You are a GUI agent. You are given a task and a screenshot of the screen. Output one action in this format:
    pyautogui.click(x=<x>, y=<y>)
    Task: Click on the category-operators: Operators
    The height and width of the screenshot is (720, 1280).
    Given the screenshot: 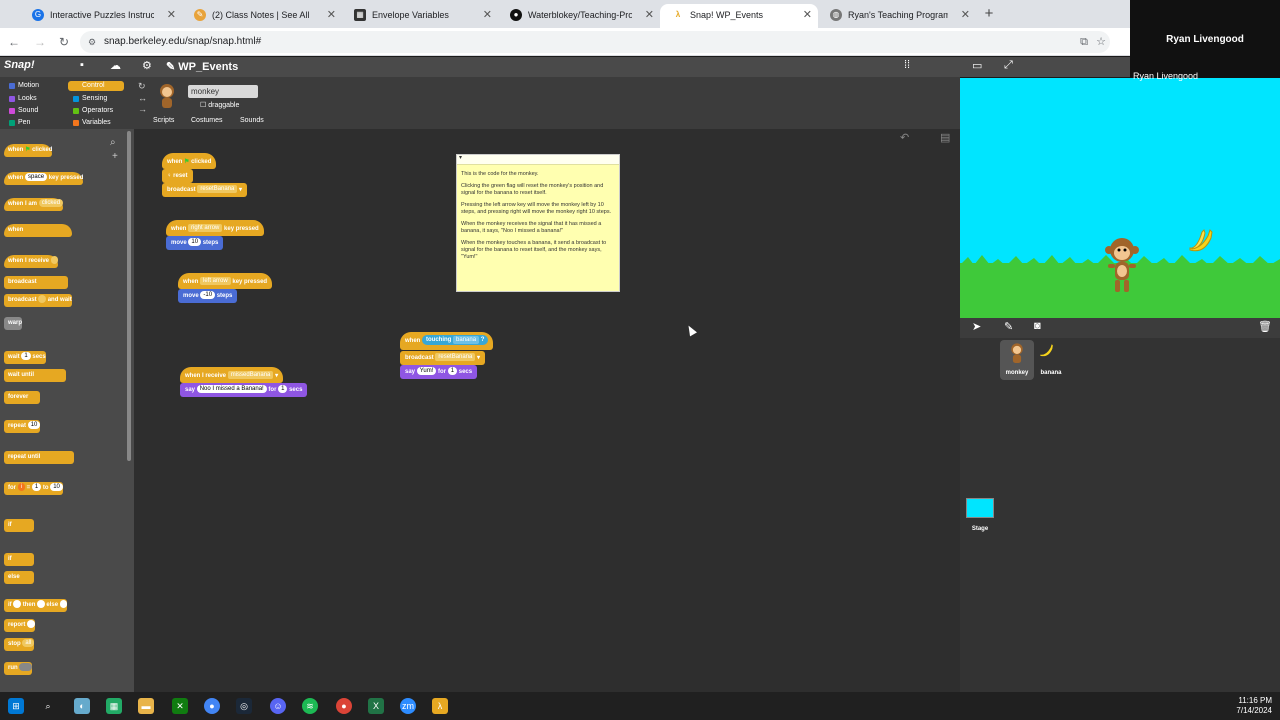 What is the action you would take?
    pyautogui.click(x=96, y=111)
    